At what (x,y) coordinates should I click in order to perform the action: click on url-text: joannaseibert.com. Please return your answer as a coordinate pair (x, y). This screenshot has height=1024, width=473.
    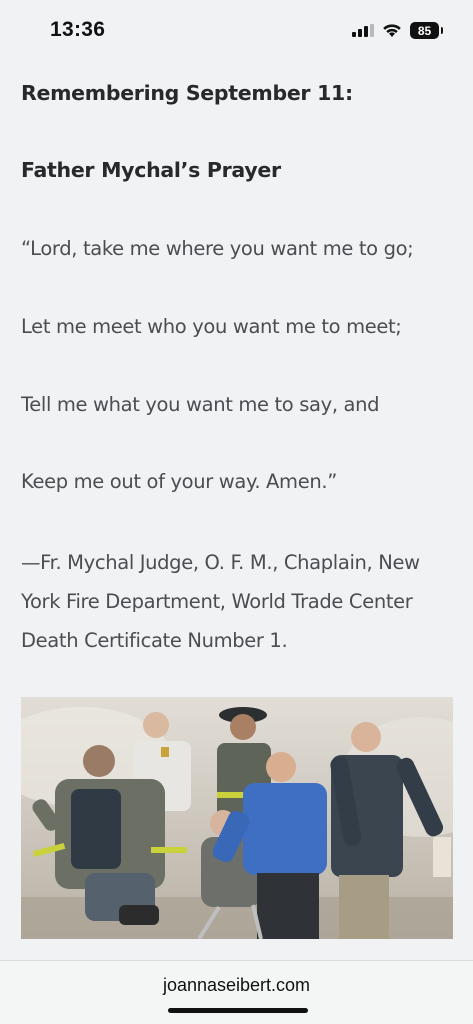
    Looking at the image, I should click on (236, 985).